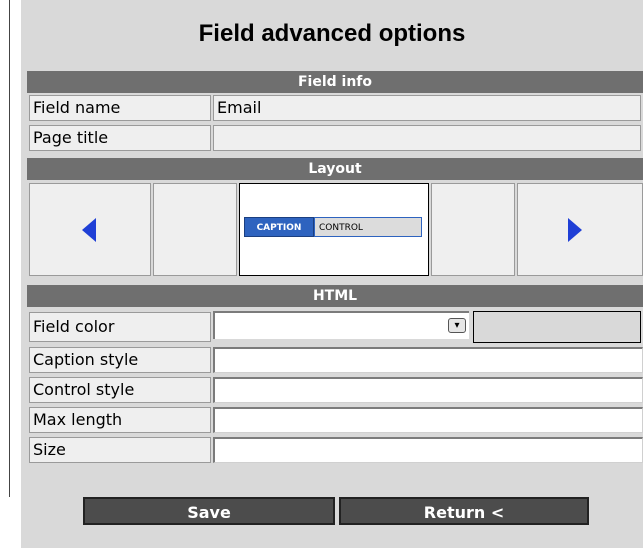 The height and width of the screenshot is (548, 643). What do you see at coordinates (332, 33) in the screenshot?
I see `page-title: Field advanced options` at bounding box center [332, 33].